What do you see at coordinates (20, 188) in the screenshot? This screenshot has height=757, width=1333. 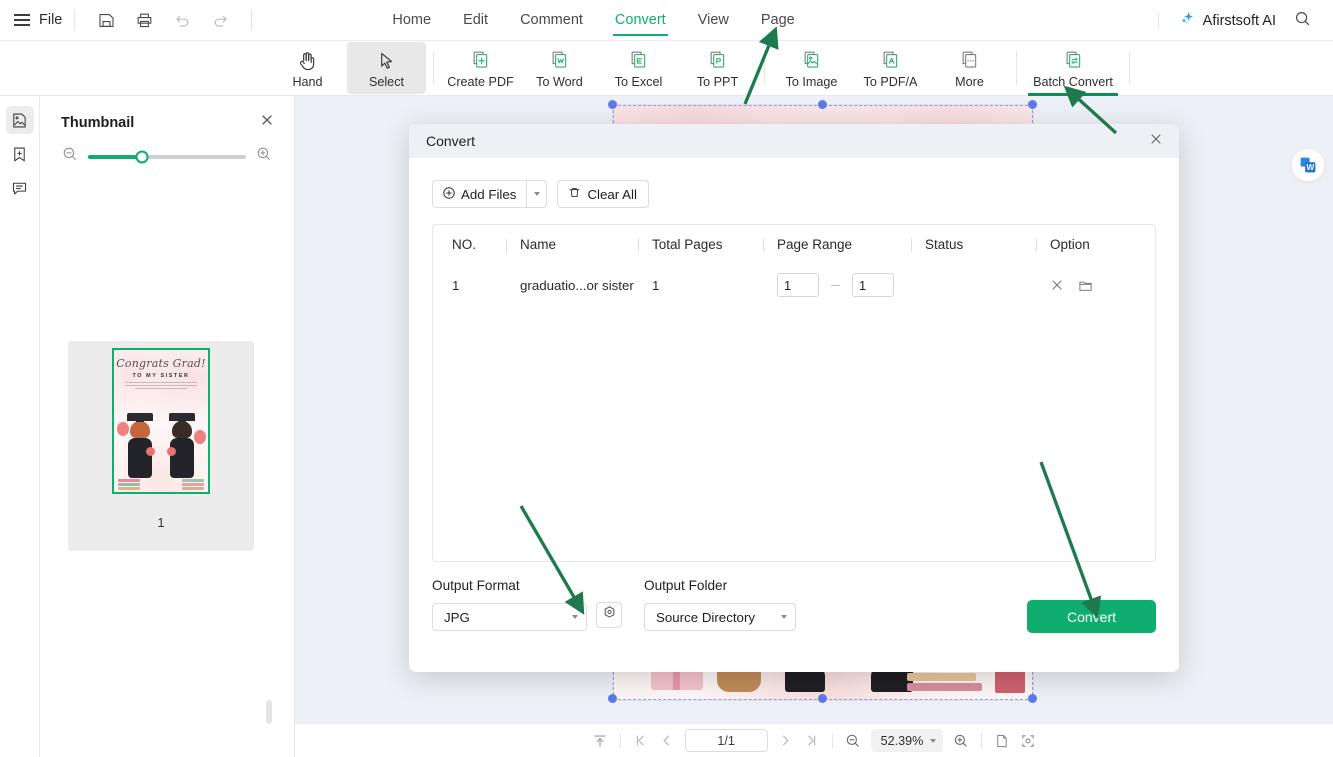 I see `comment-panel-icon` at bounding box center [20, 188].